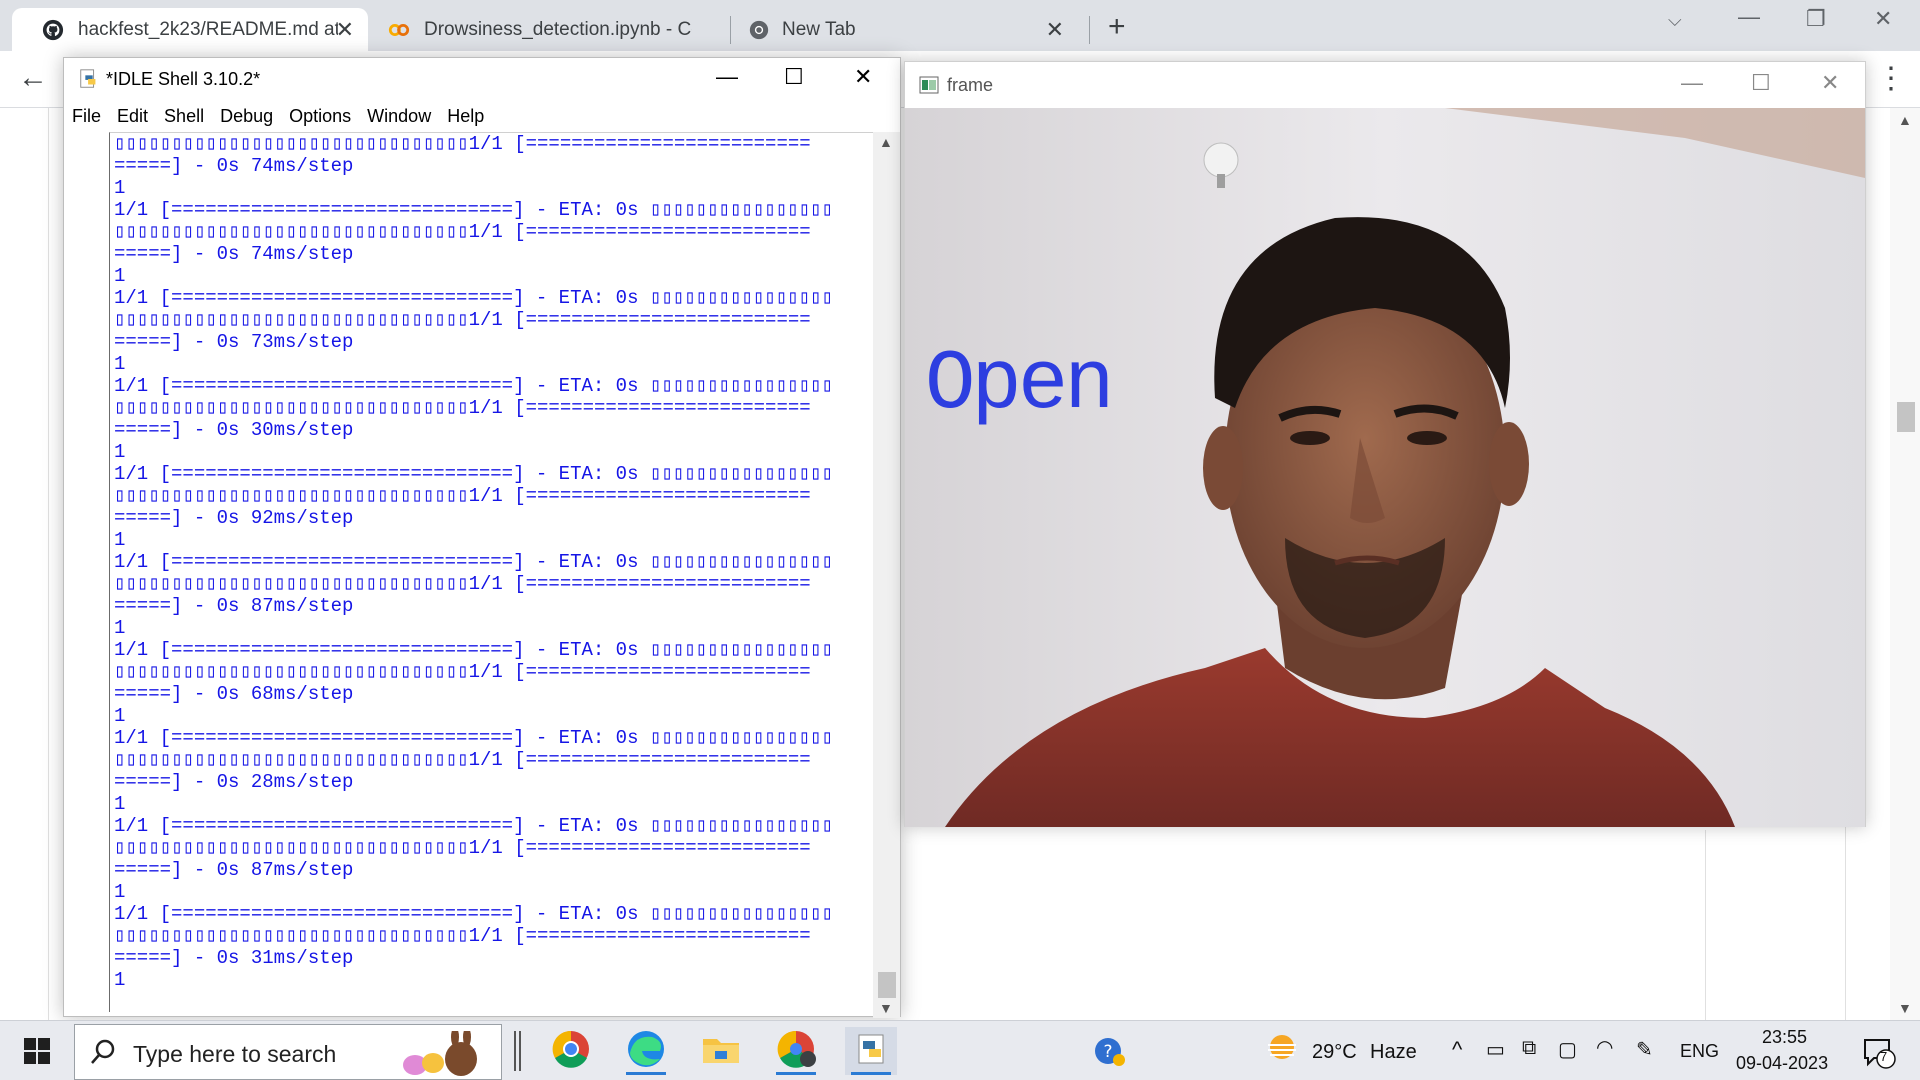 Image resolution: width=1920 pixels, height=1080 pixels. Describe the element at coordinates (234, 870) in the screenshot. I see `console-line: =====] - 0s 87ms/step` at that location.